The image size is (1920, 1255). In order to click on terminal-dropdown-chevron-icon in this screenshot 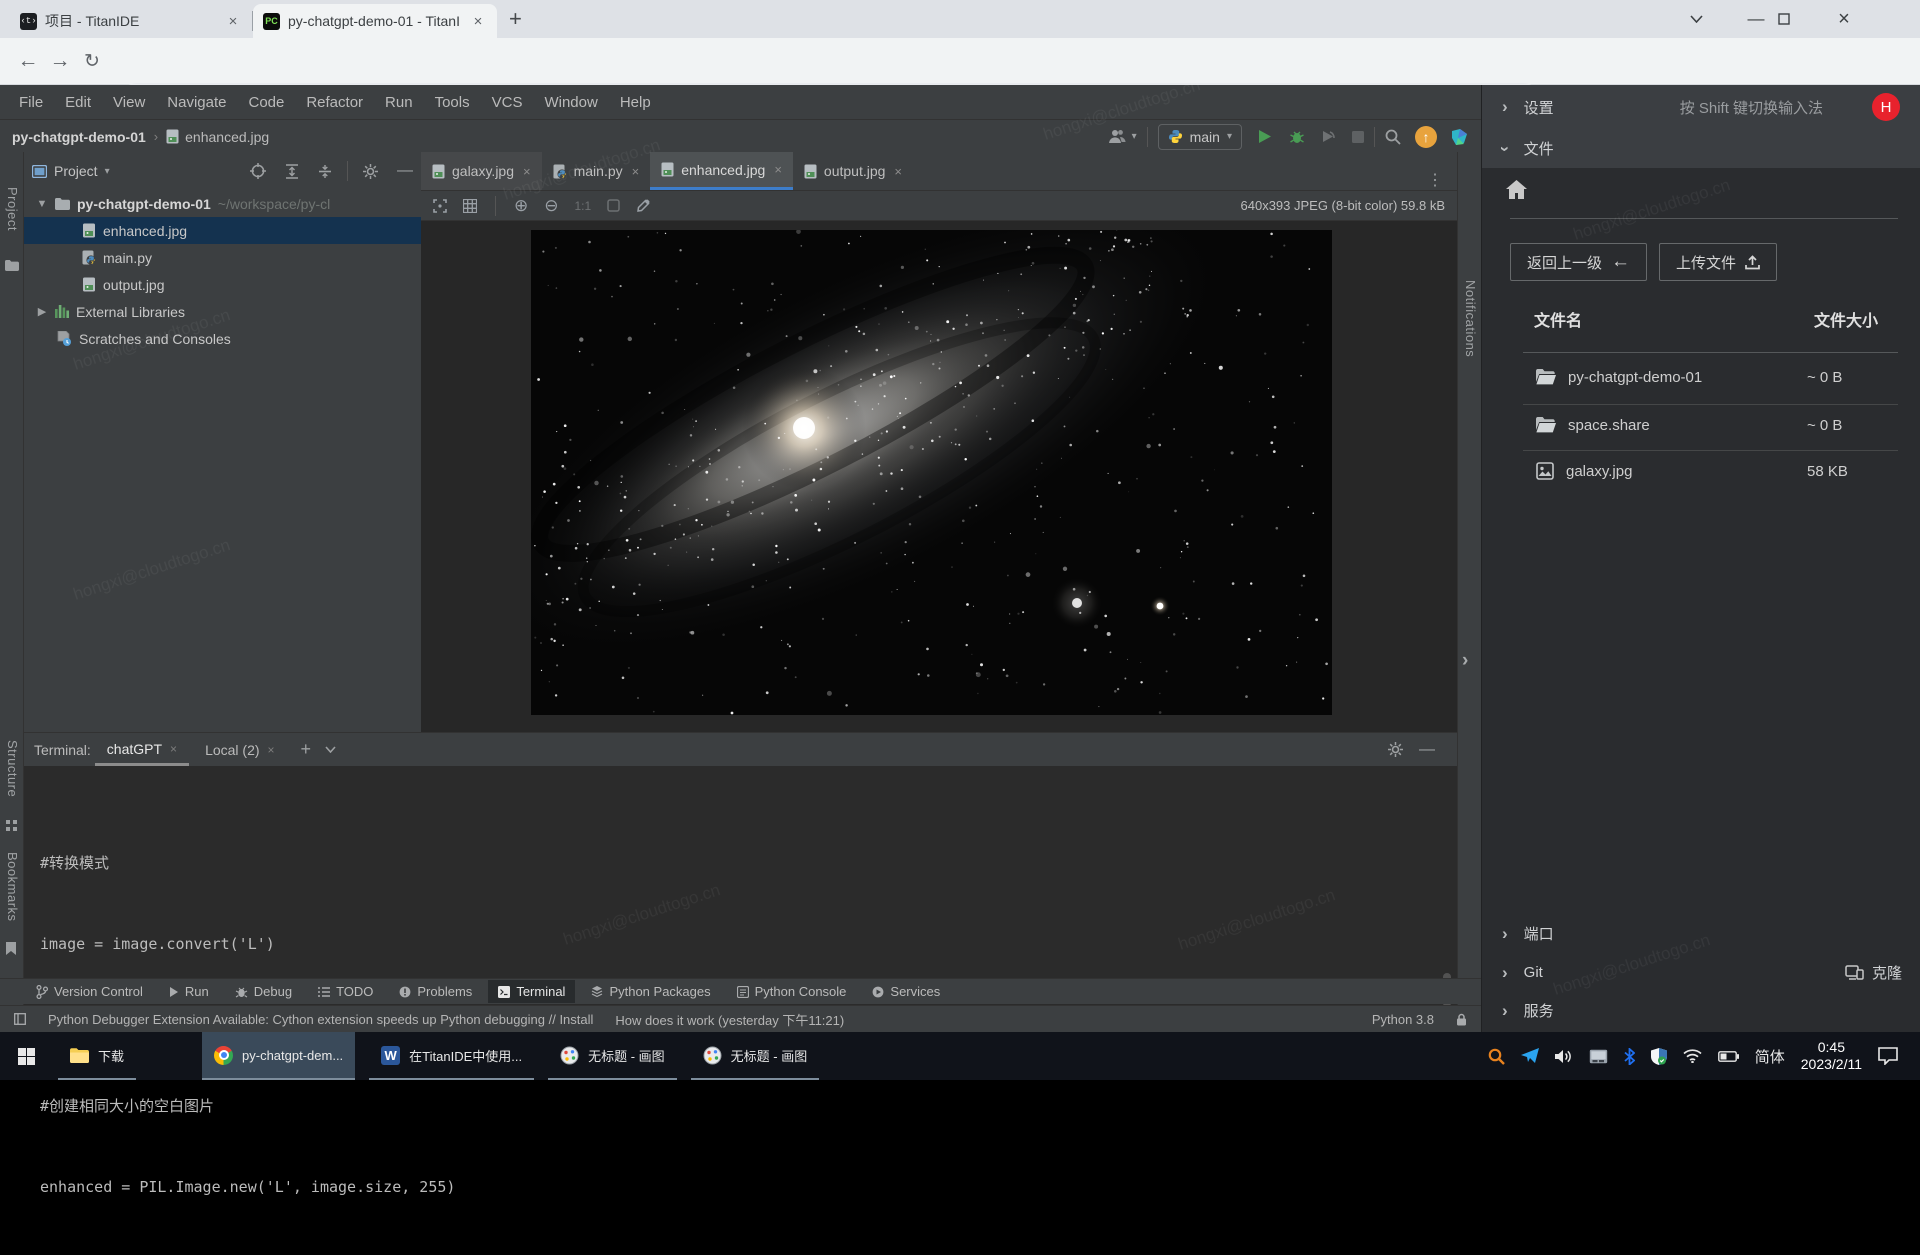, I will do `click(330, 749)`.